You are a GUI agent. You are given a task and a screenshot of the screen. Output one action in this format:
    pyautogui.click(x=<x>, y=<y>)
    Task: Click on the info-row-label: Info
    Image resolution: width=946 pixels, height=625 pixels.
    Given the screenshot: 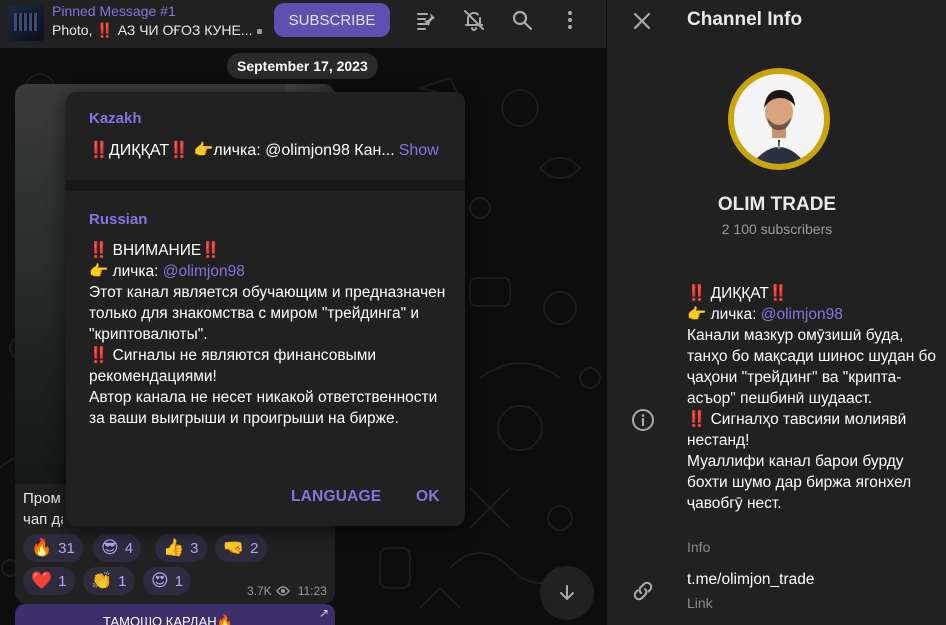 What is the action you would take?
    pyautogui.click(x=699, y=547)
    